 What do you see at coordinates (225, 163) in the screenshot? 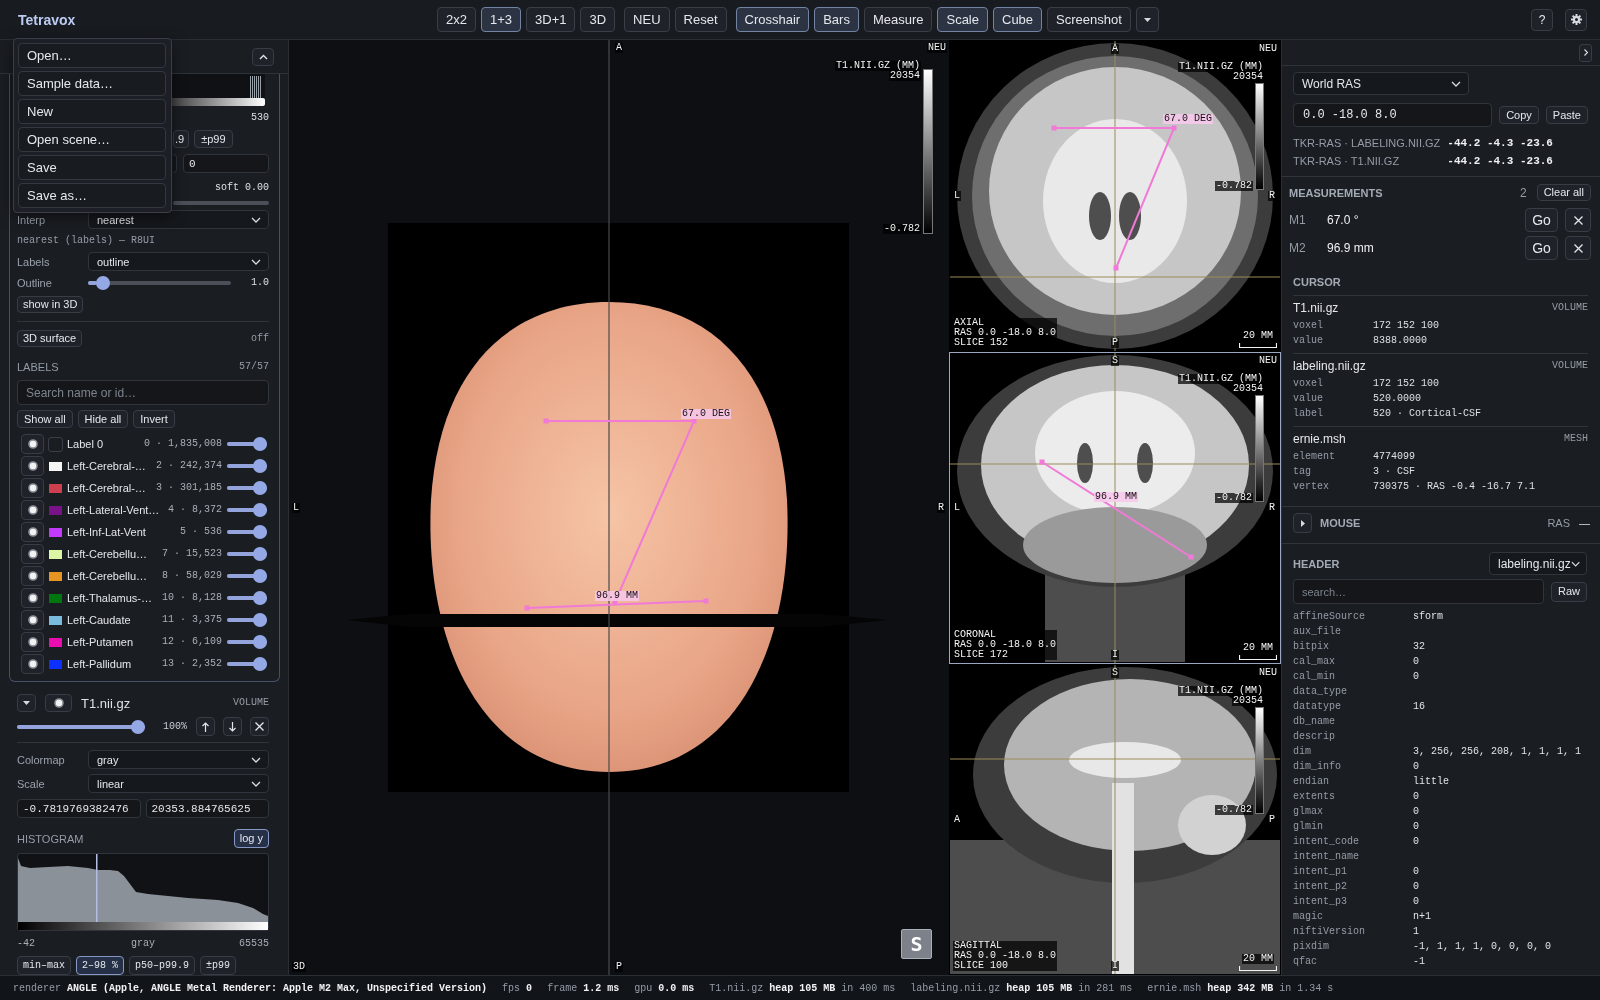
I see `threshold-field: 0` at bounding box center [225, 163].